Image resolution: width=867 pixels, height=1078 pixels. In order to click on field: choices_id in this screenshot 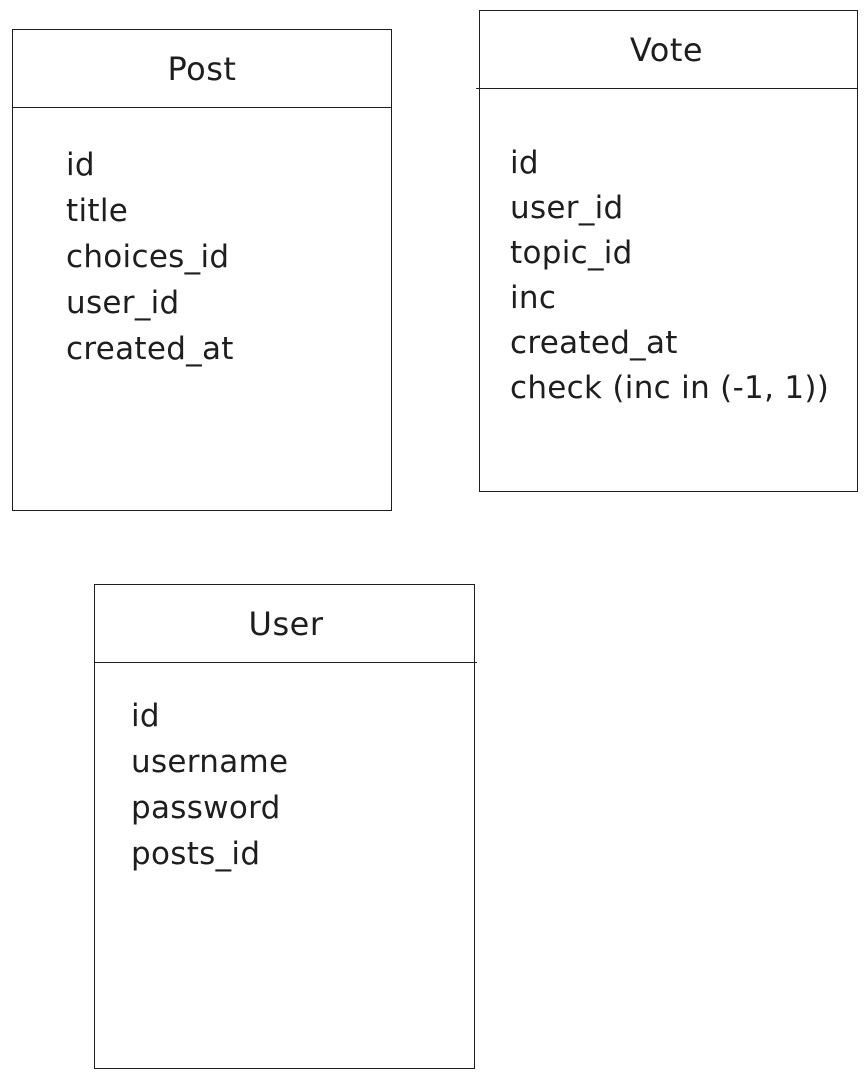, I will do `click(148, 257)`.